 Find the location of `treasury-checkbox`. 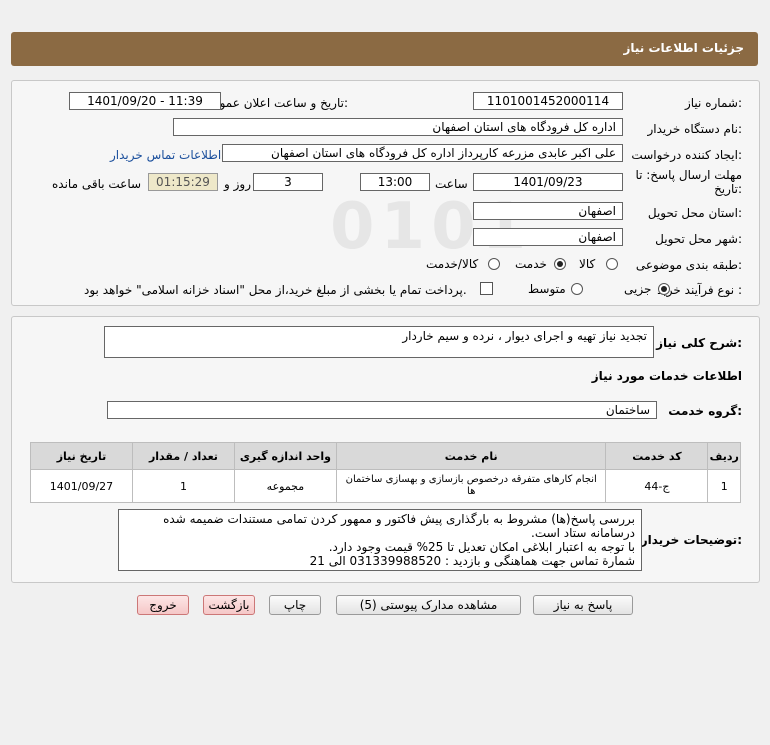

treasury-checkbox is located at coordinates (486, 288).